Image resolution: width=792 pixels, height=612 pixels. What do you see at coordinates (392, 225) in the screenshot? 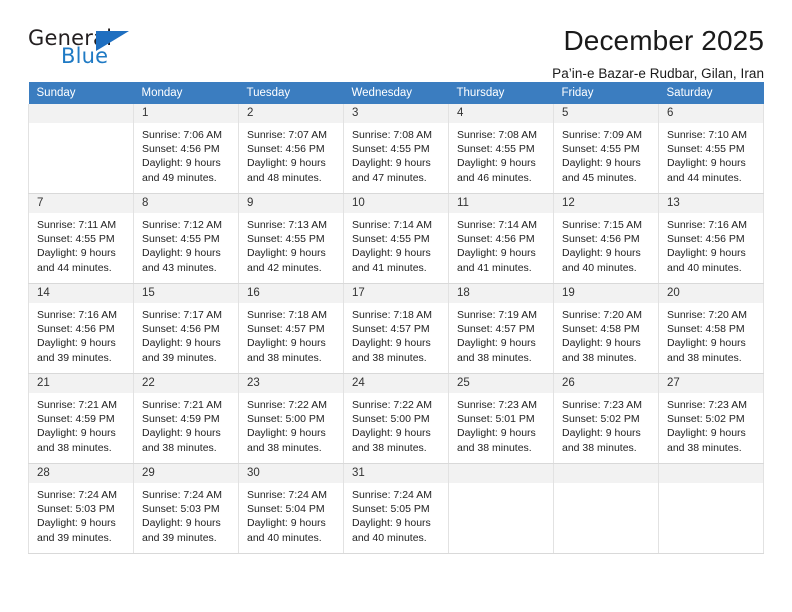
I see `sunrise-text: Sunrise: 7:14 AM` at bounding box center [392, 225].